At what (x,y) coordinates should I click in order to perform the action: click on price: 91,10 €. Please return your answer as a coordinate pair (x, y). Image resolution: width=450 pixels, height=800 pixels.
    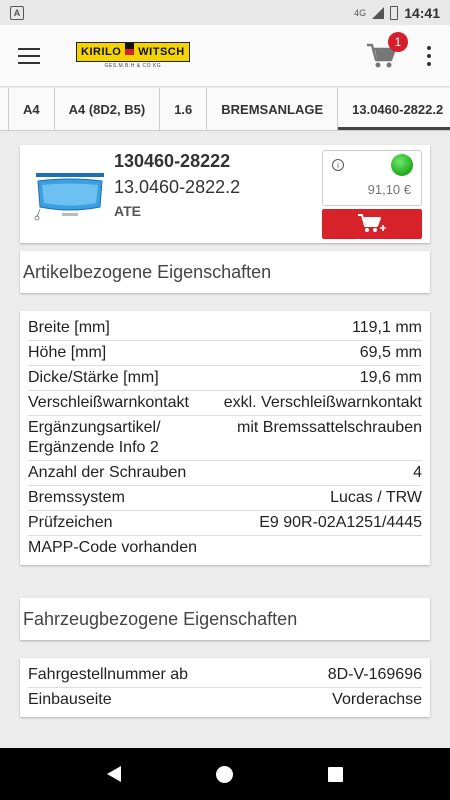
    Looking at the image, I should click on (389, 189).